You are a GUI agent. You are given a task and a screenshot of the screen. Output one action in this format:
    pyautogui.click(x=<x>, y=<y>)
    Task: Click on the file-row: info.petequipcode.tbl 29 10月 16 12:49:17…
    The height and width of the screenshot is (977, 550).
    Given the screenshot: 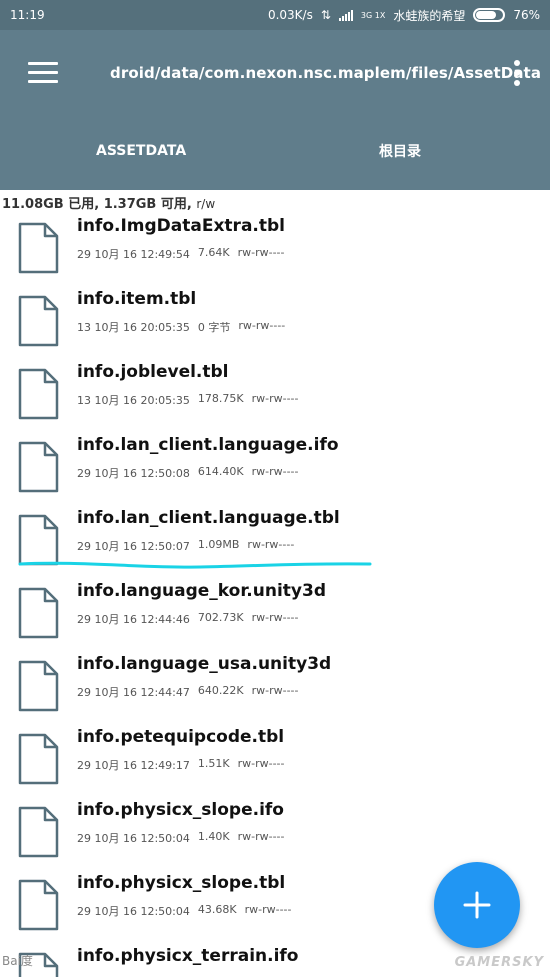 What is the action you would take?
    pyautogui.click(x=275, y=759)
    